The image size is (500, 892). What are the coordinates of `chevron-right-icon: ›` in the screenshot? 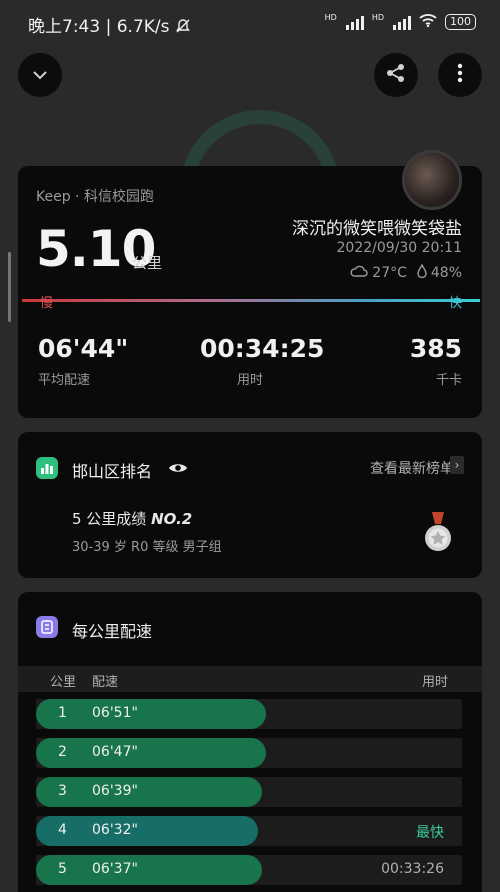 It's located at (457, 465).